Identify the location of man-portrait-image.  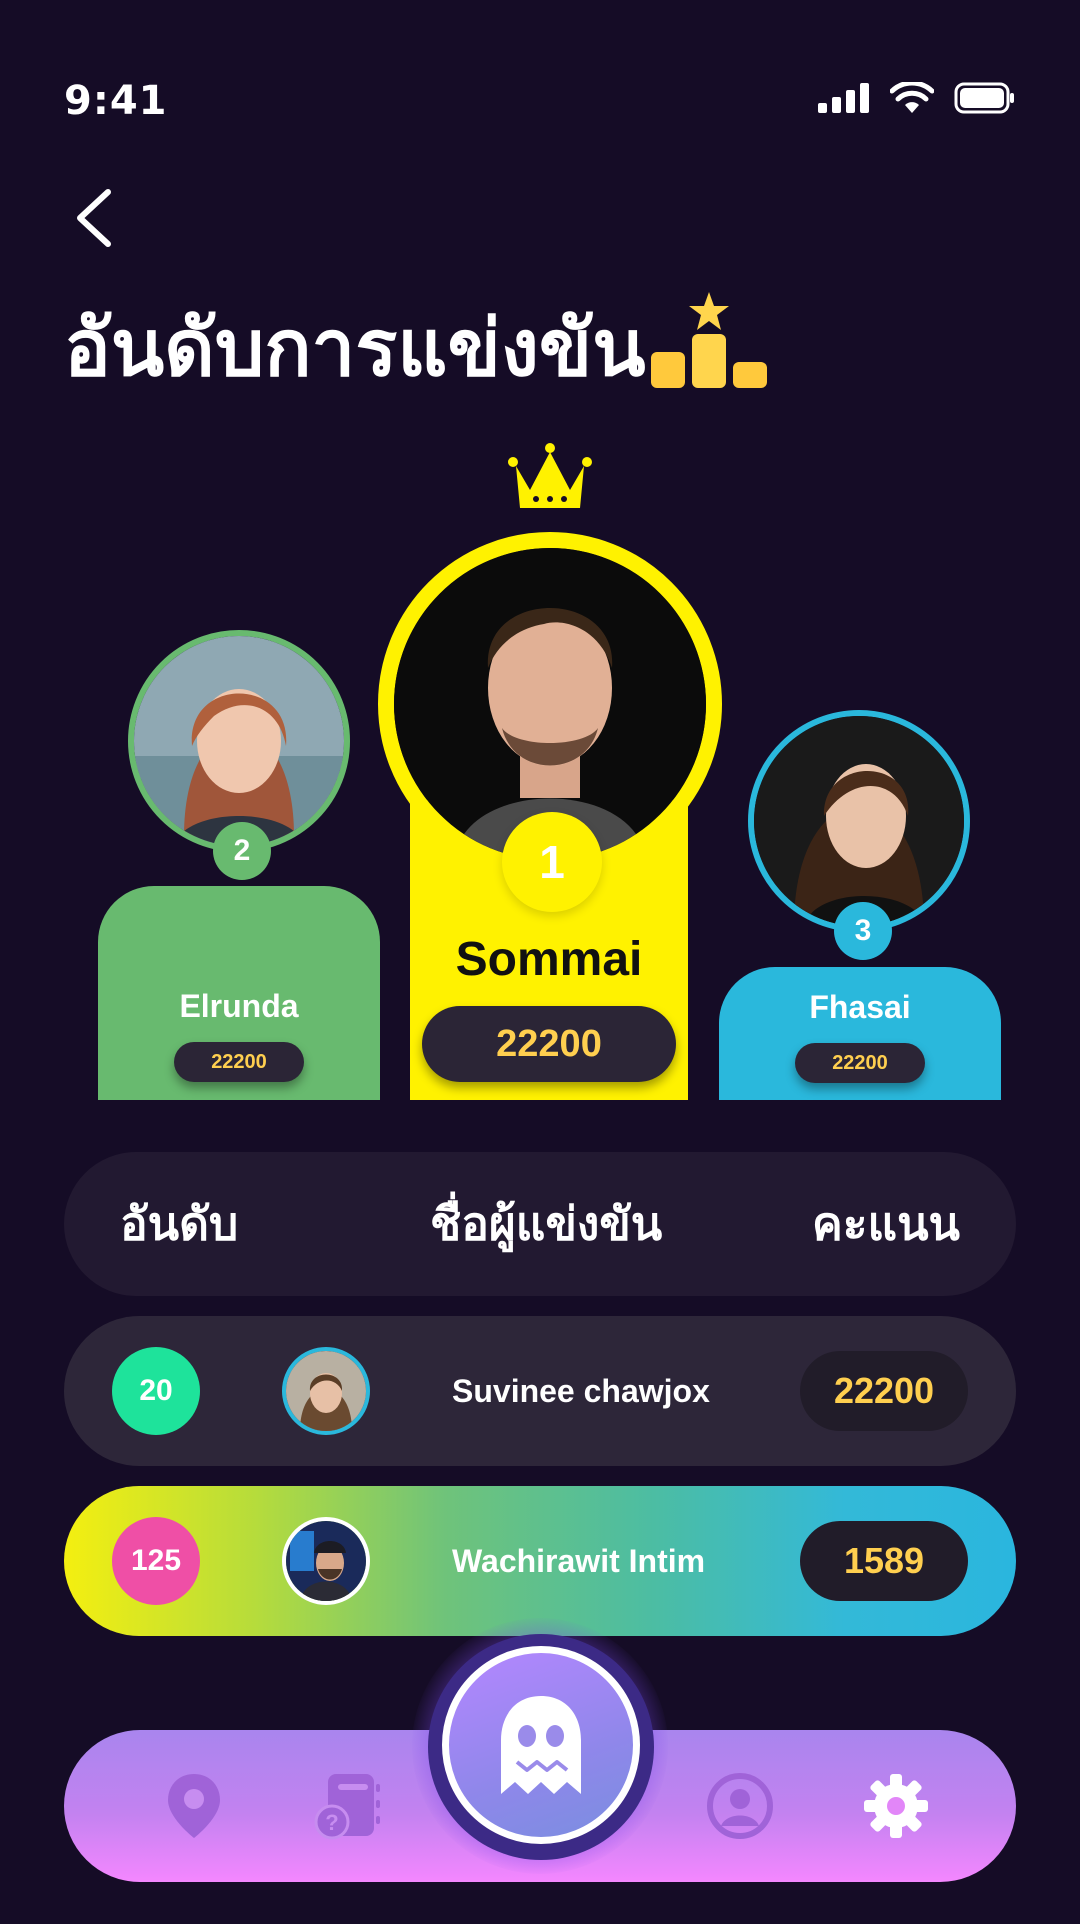
(326, 1561).